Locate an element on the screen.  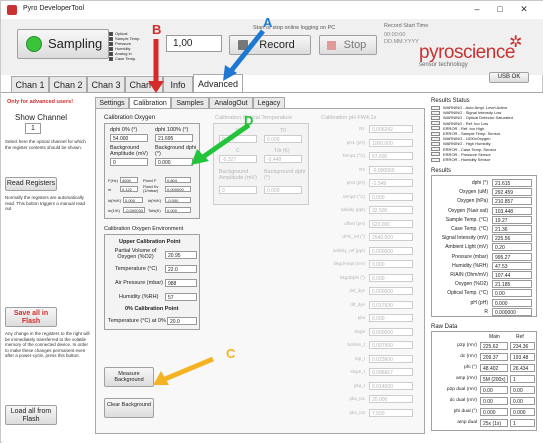
load-all-flash-button: Load all from Flash is located at coordinates (31, 415).